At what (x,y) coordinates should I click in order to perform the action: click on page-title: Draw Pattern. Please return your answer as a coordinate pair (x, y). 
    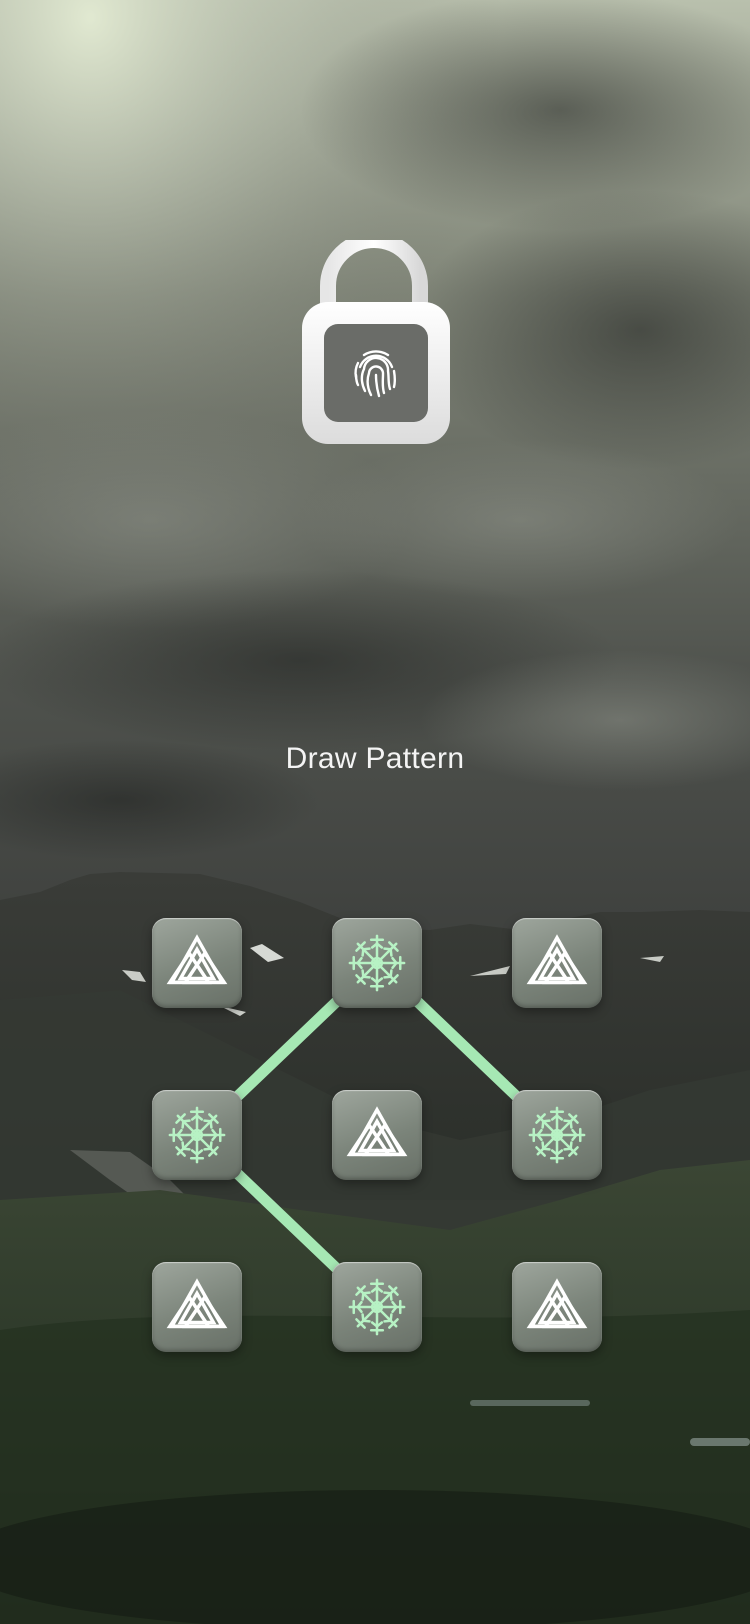
    Looking at the image, I should click on (375, 758).